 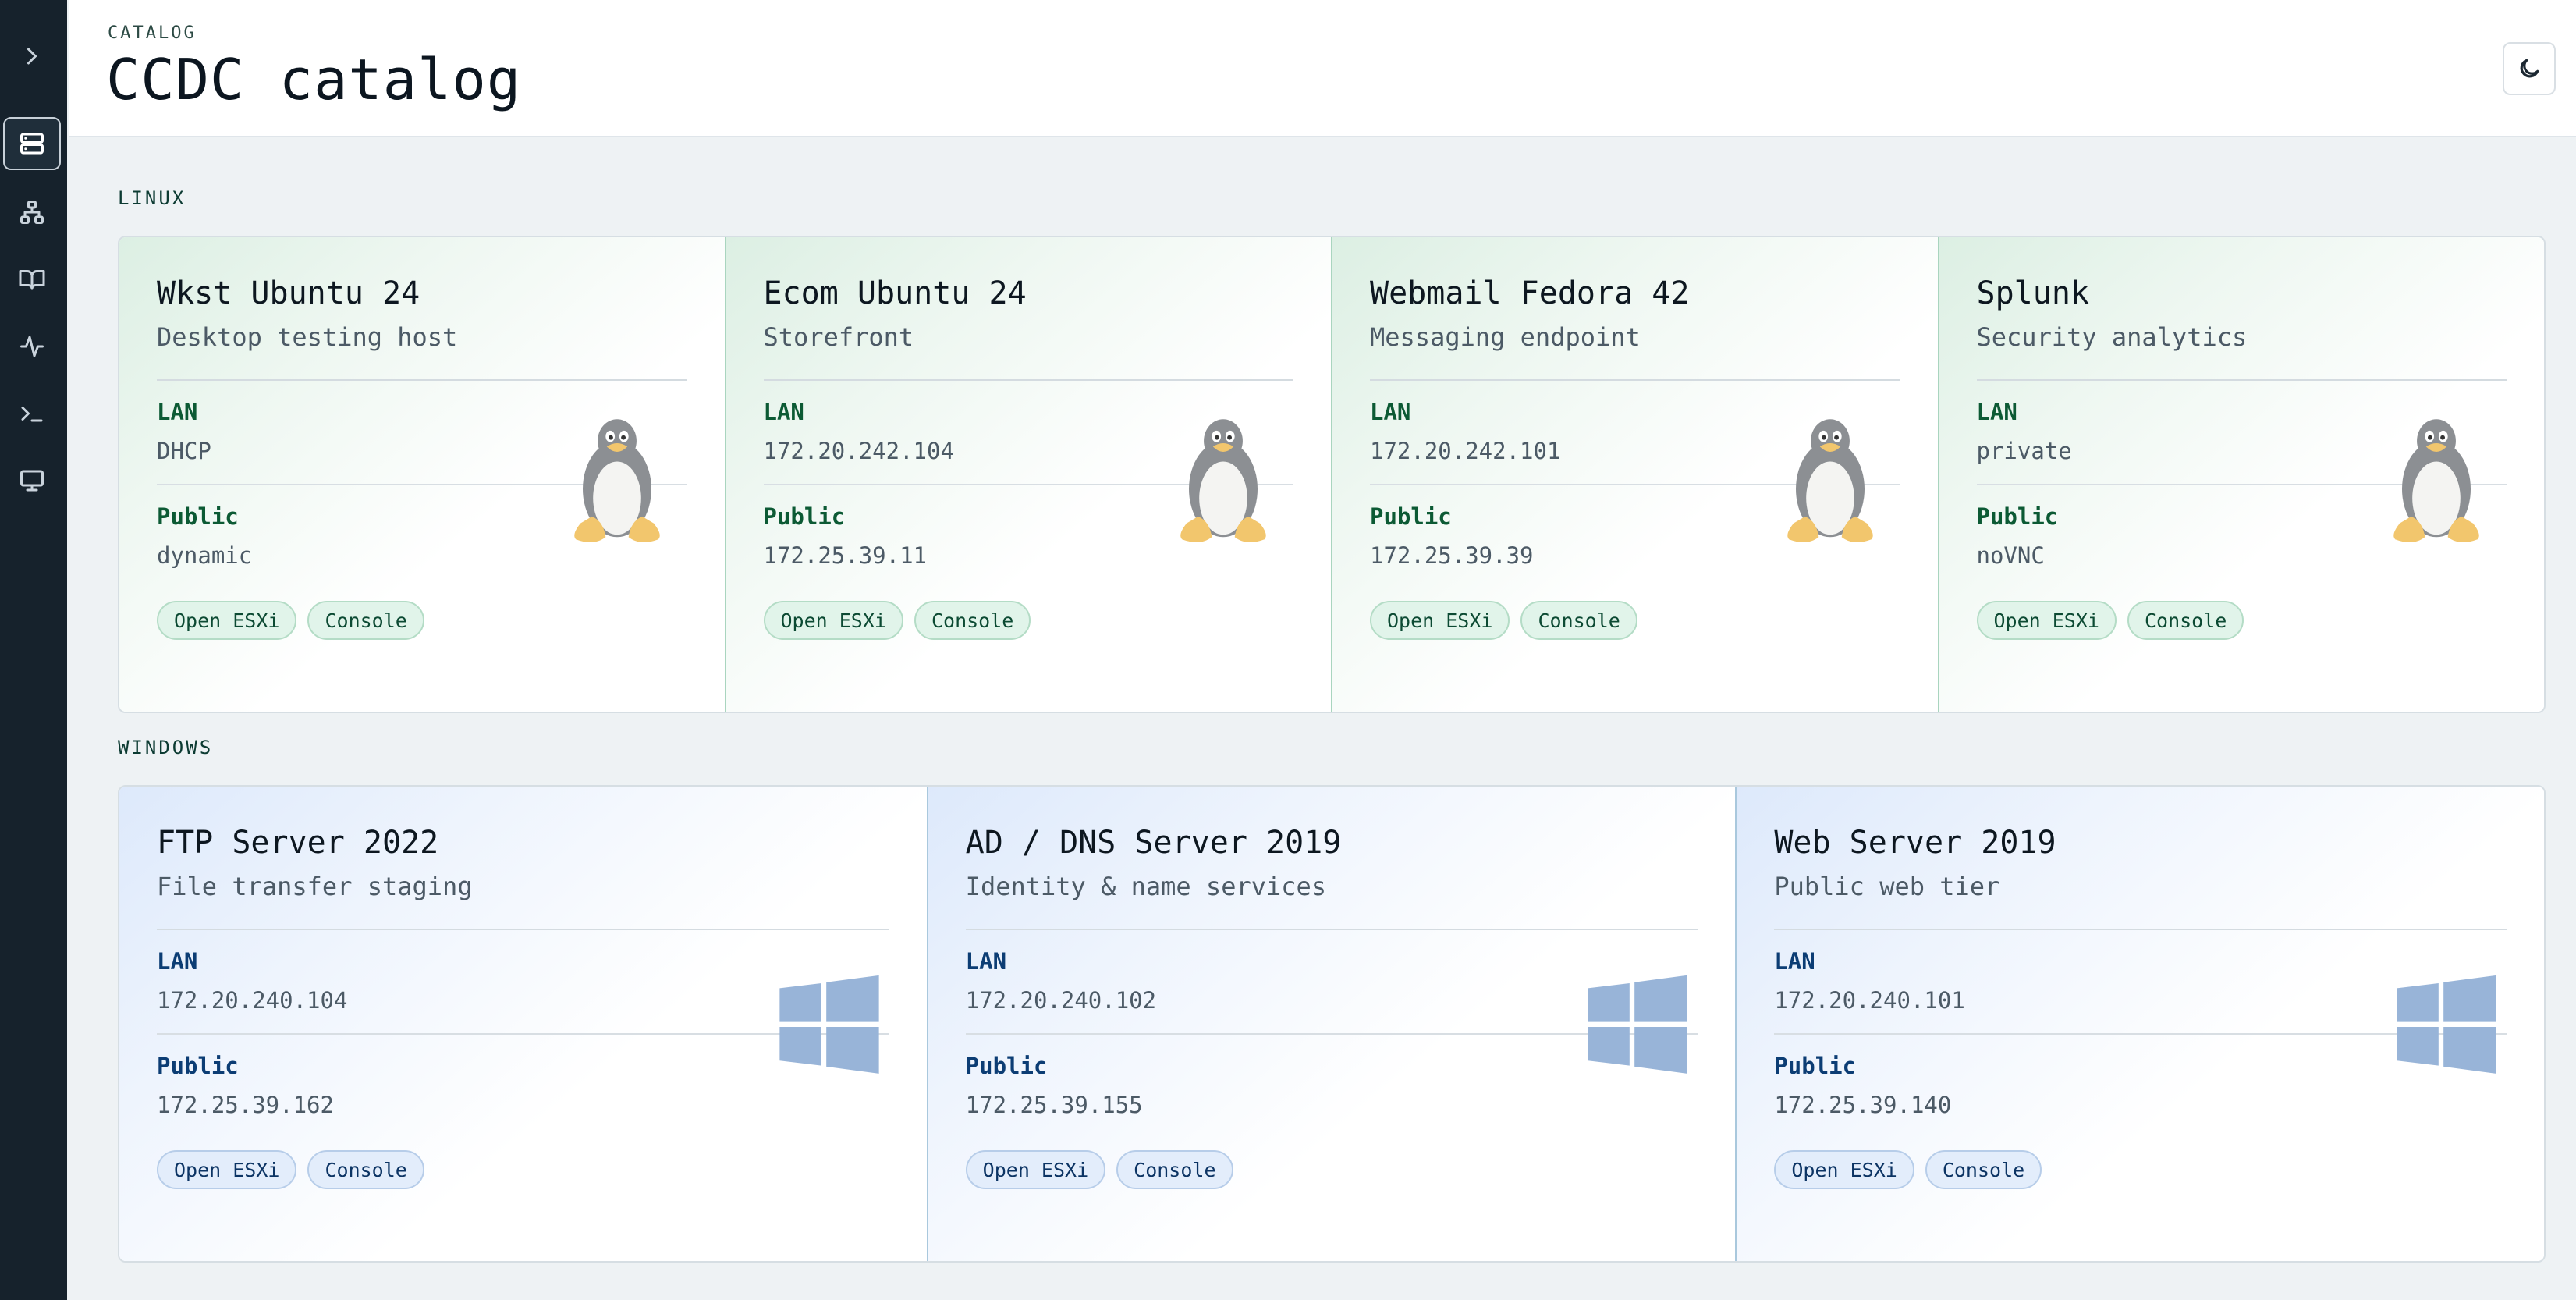 I want to click on public-value: 172.25.39.162, so click(x=245, y=1105).